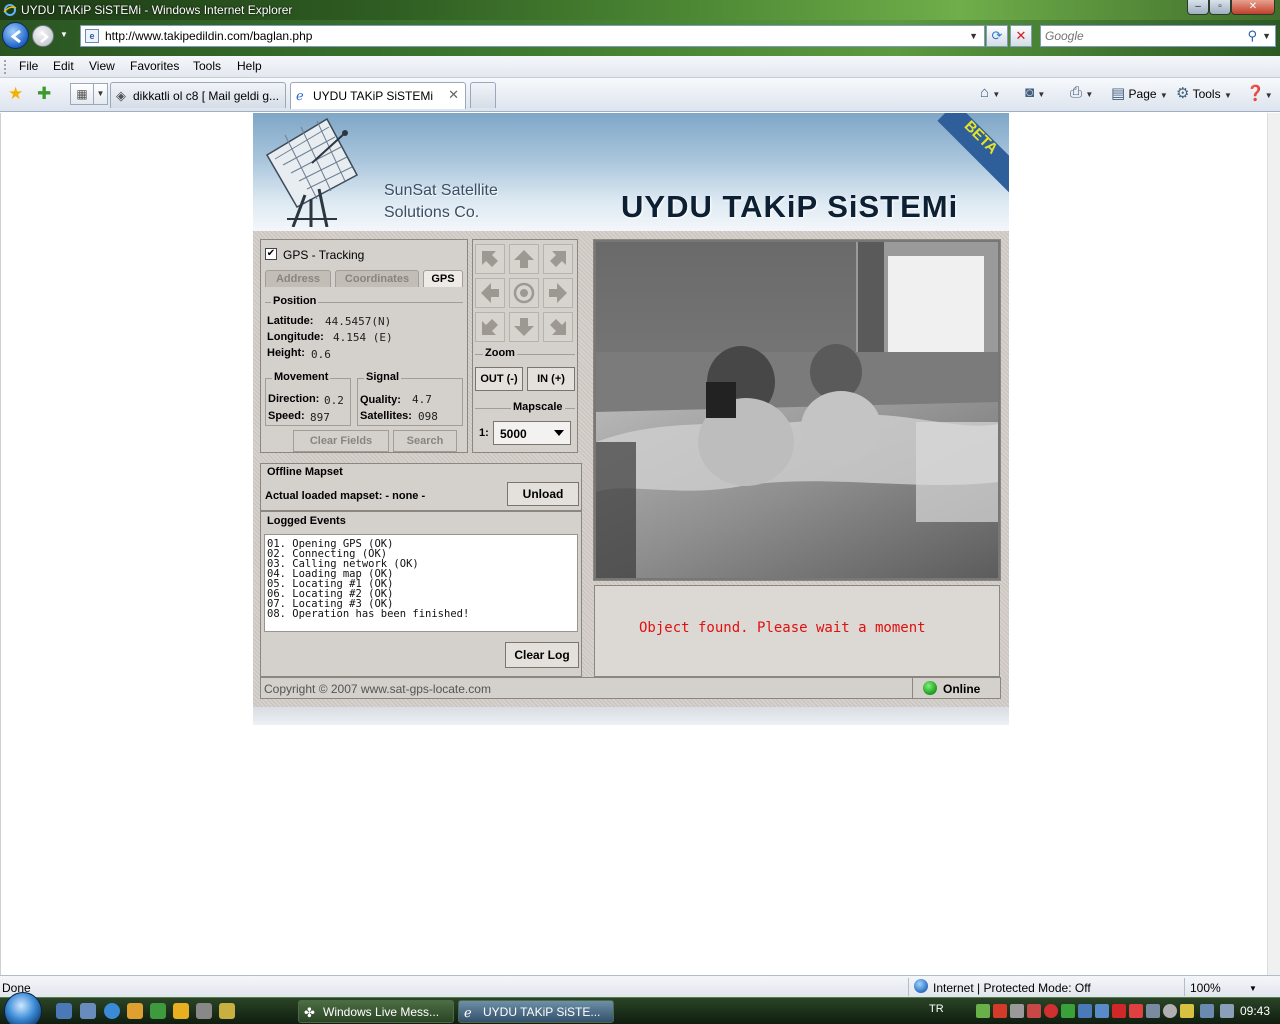 The height and width of the screenshot is (1024, 1280). I want to click on minimize-button: –, so click(1198, 7).